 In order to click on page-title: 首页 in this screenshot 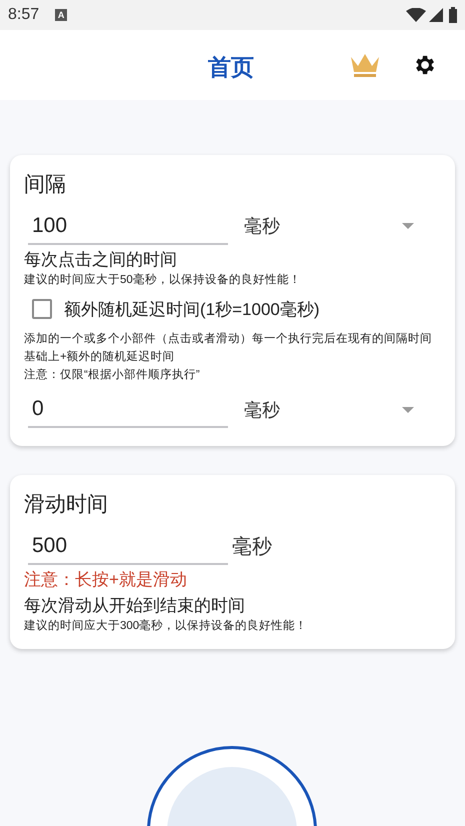, I will do `click(231, 67)`.